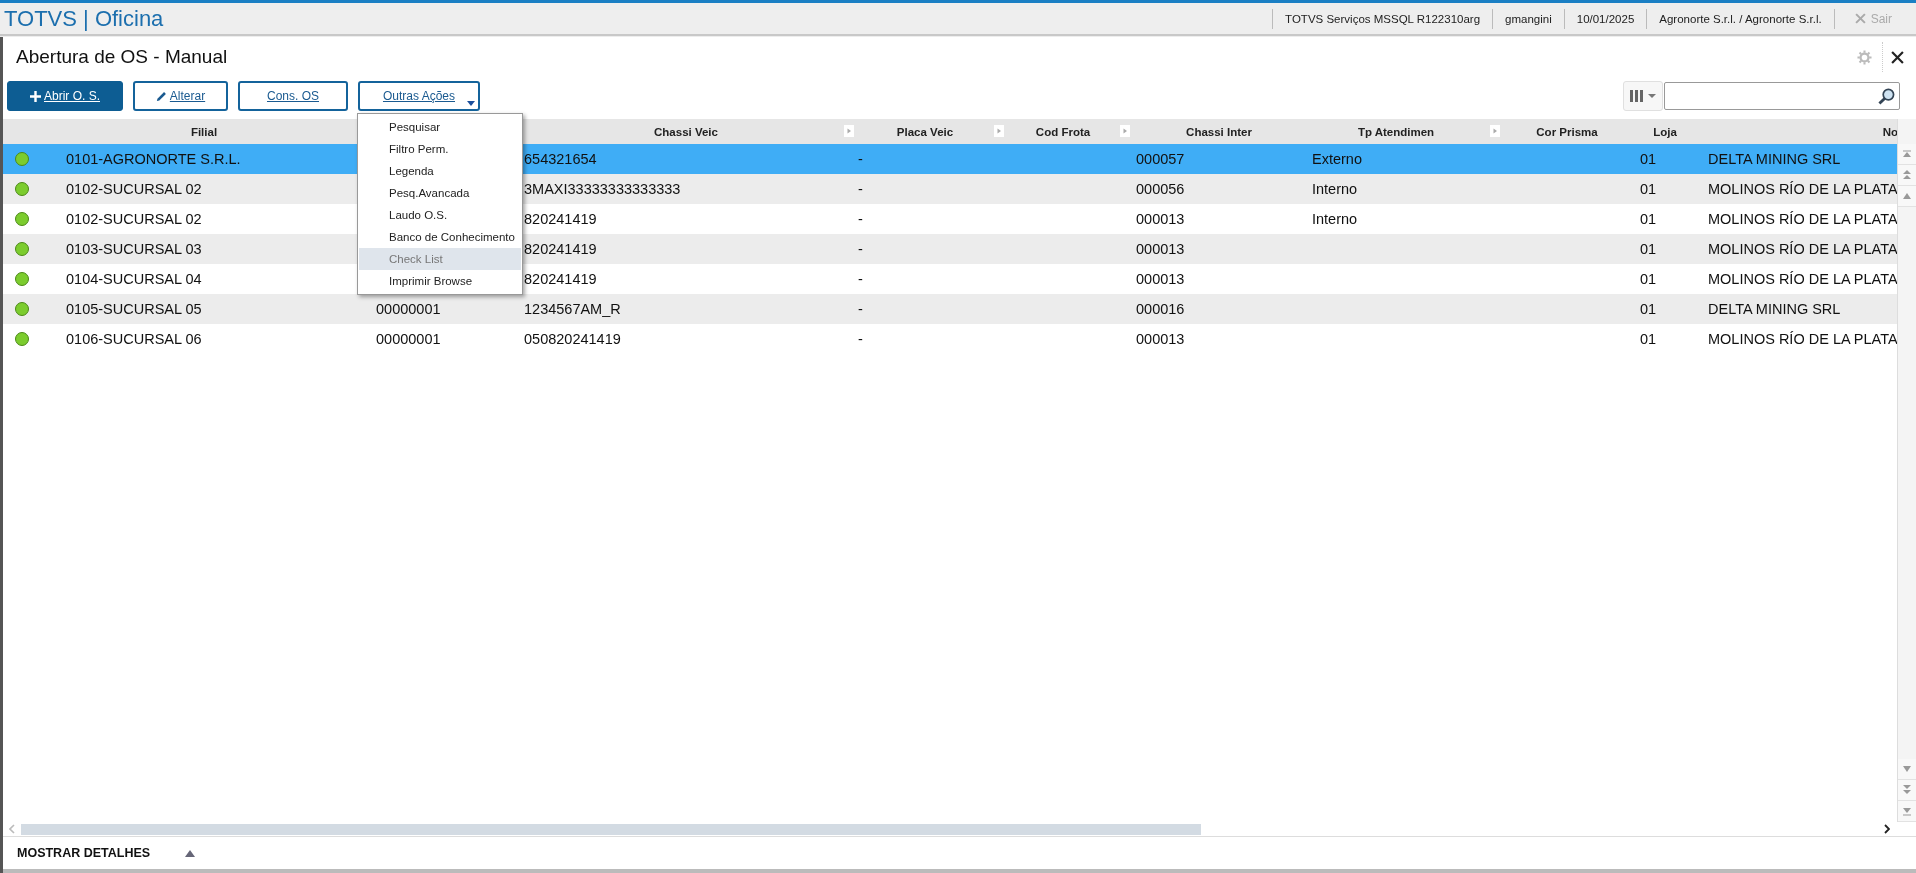 The width and height of the screenshot is (1916, 873). What do you see at coordinates (1396, 131) in the screenshot?
I see `column-header: Tp Atendimen` at bounding box center [1396, 131].